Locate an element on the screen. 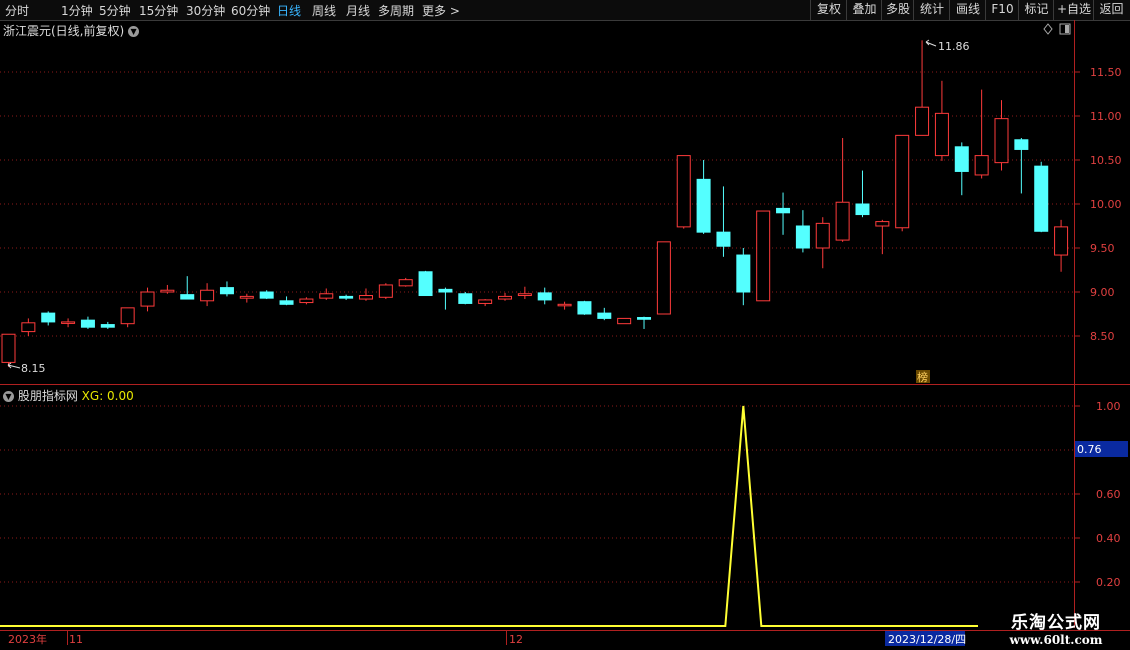 The width and height of the screenshot is (1130, 650). price-tick-label: 11.50 is located at coordinates (1106, 72).